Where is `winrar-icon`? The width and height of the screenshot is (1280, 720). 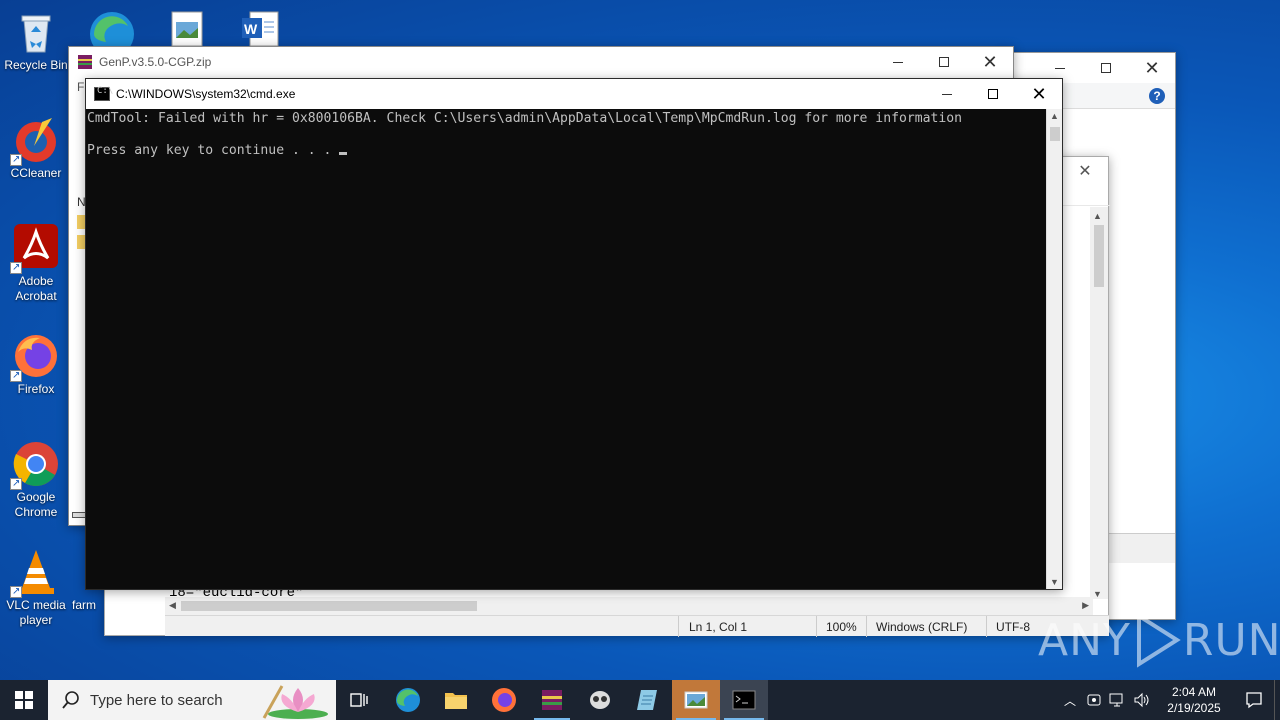 winrar-icon is located at coordinates (552, 700).